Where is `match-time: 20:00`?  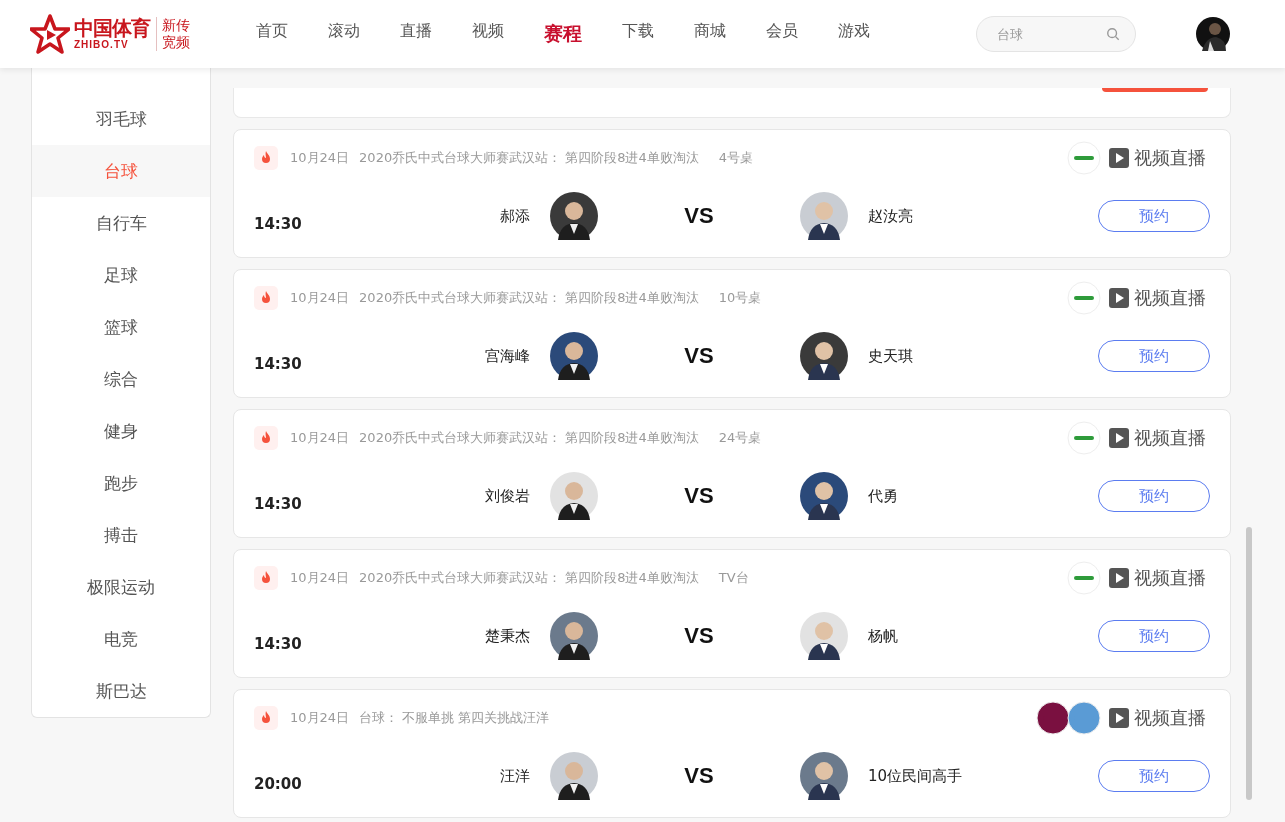
match-time: 20:00 is located at coordinates (278, 783).